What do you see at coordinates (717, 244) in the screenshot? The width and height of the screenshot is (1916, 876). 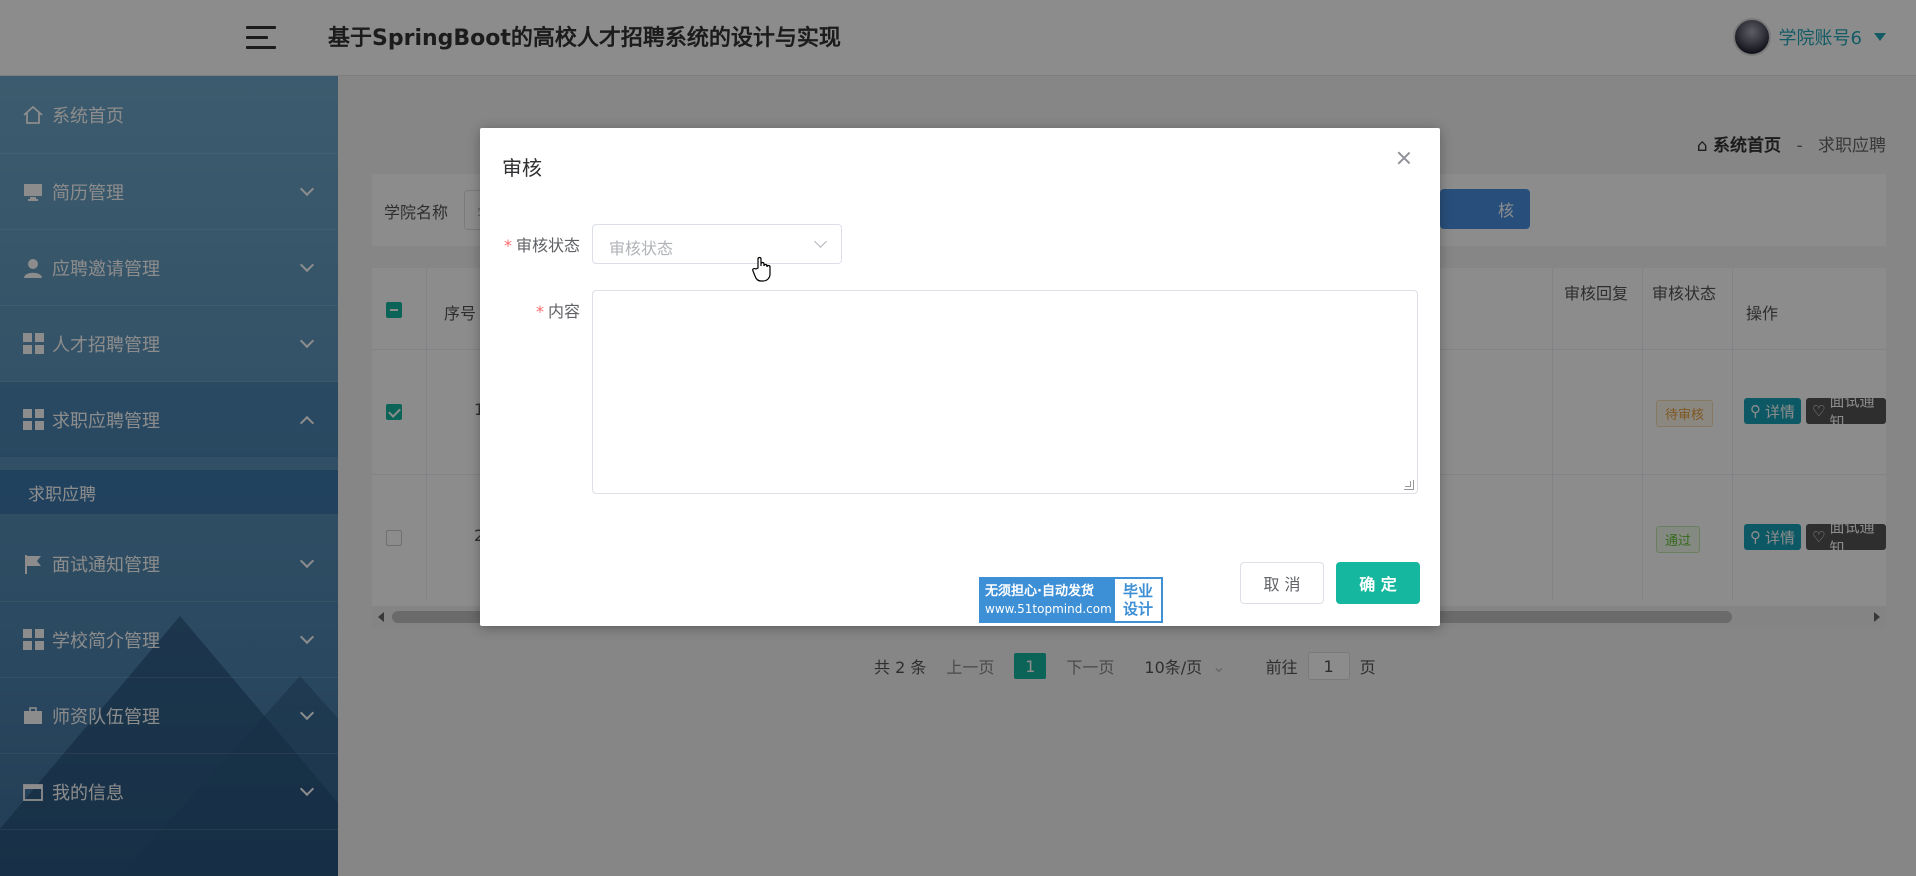 I see `review-status-select: 审核状态` at bounding box center [717, 244].